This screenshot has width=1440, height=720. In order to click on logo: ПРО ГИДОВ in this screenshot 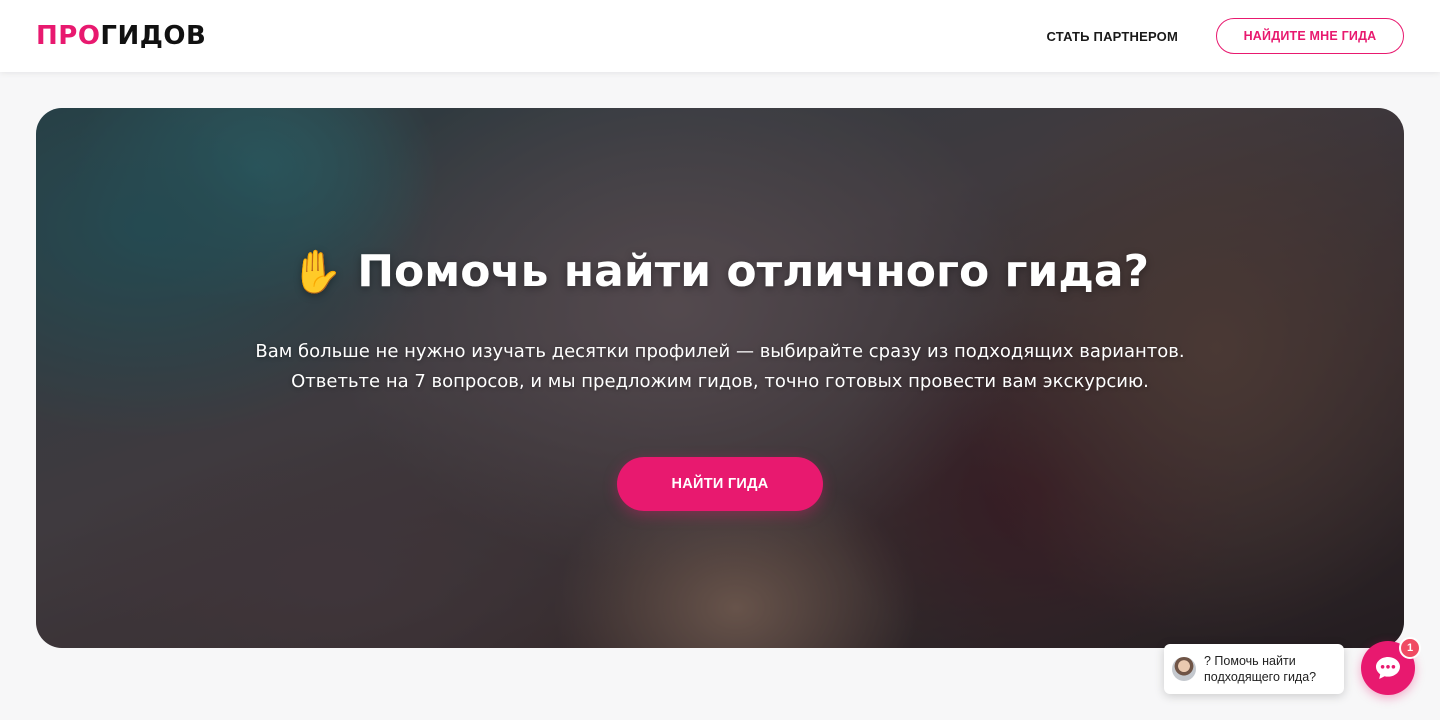, I will do `click(121, 36)`.